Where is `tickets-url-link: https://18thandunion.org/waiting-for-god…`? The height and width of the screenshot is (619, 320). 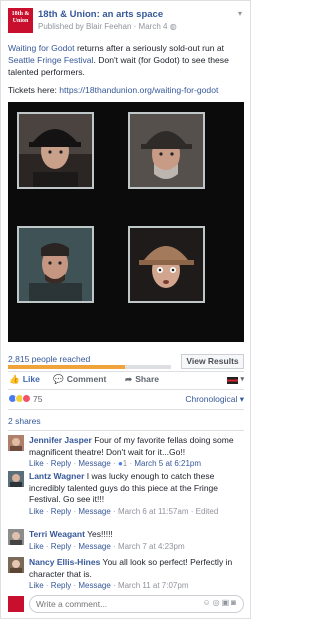
tickets-url-link: https://18thandunion.org/waiting-for-god… is located at coordinates (138, 90).